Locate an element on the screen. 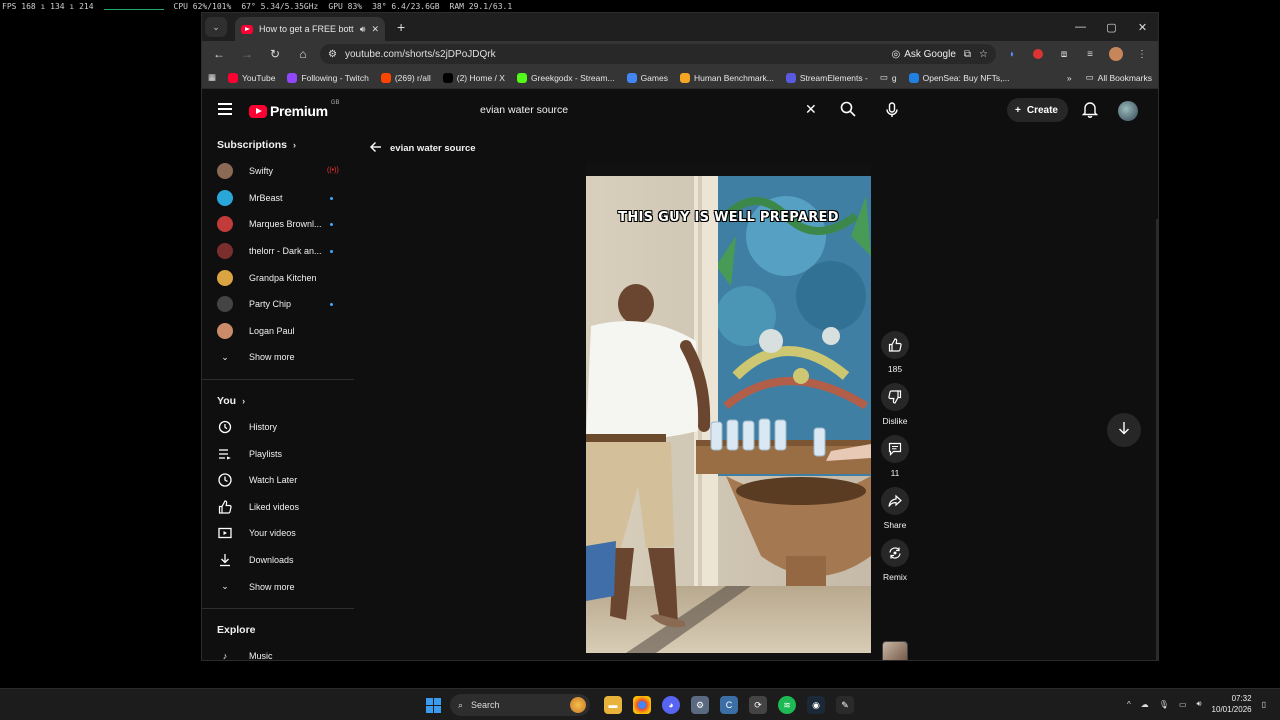 The height and width of the screenshot is (720, 1280). browser-menu-icon: ⋮ is located at coordinates (1142, 54).